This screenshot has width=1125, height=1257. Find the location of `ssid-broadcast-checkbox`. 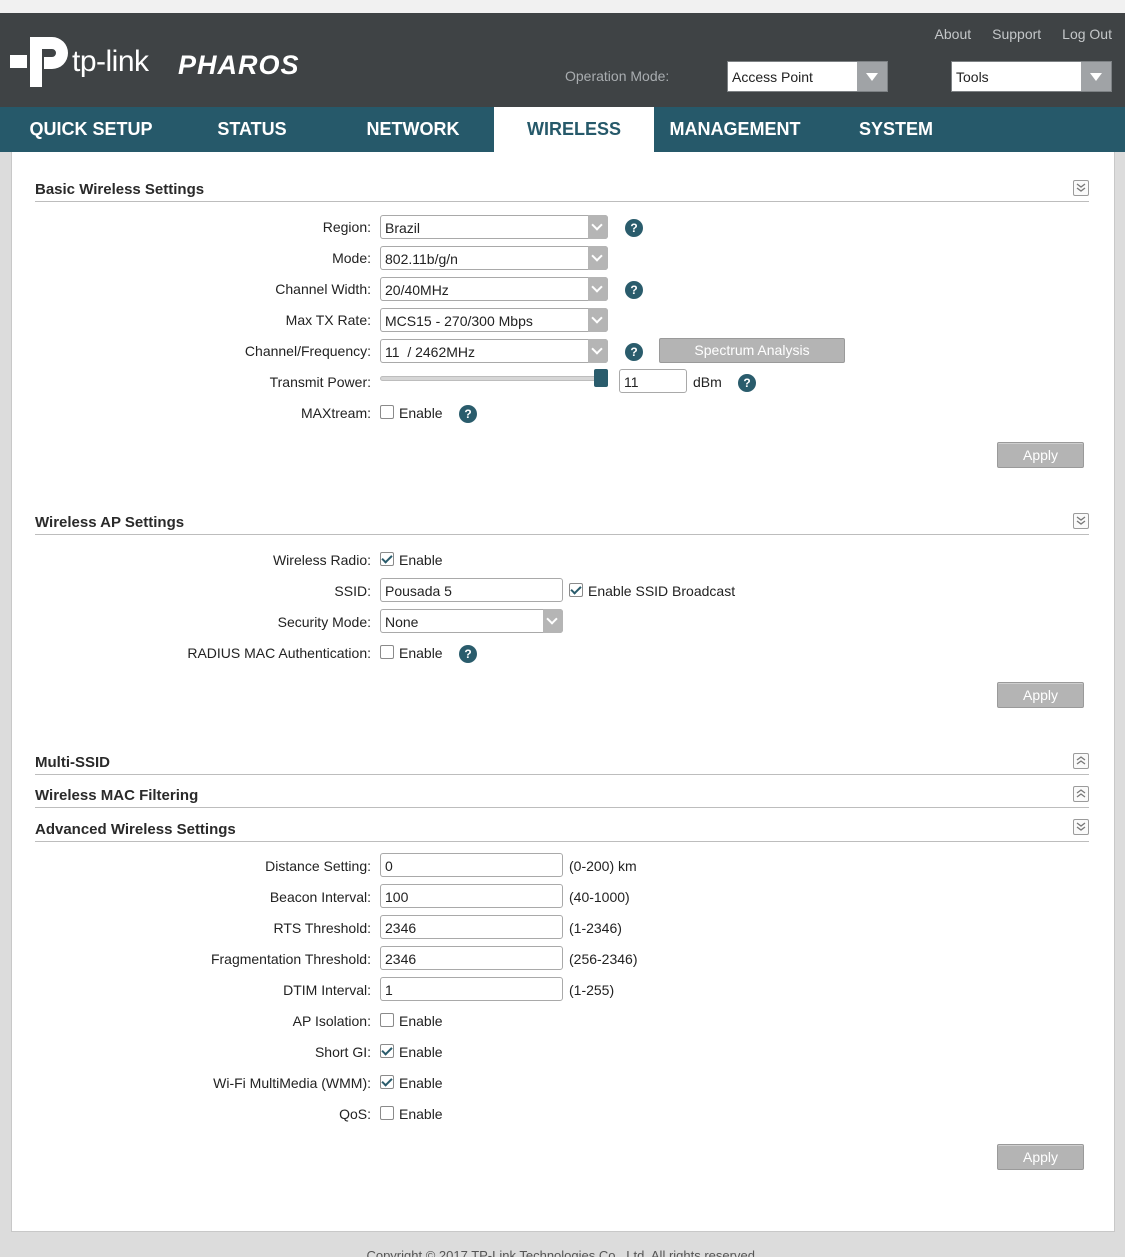

ssid-broadcast-checkbox is located at coordinates (576, 590).